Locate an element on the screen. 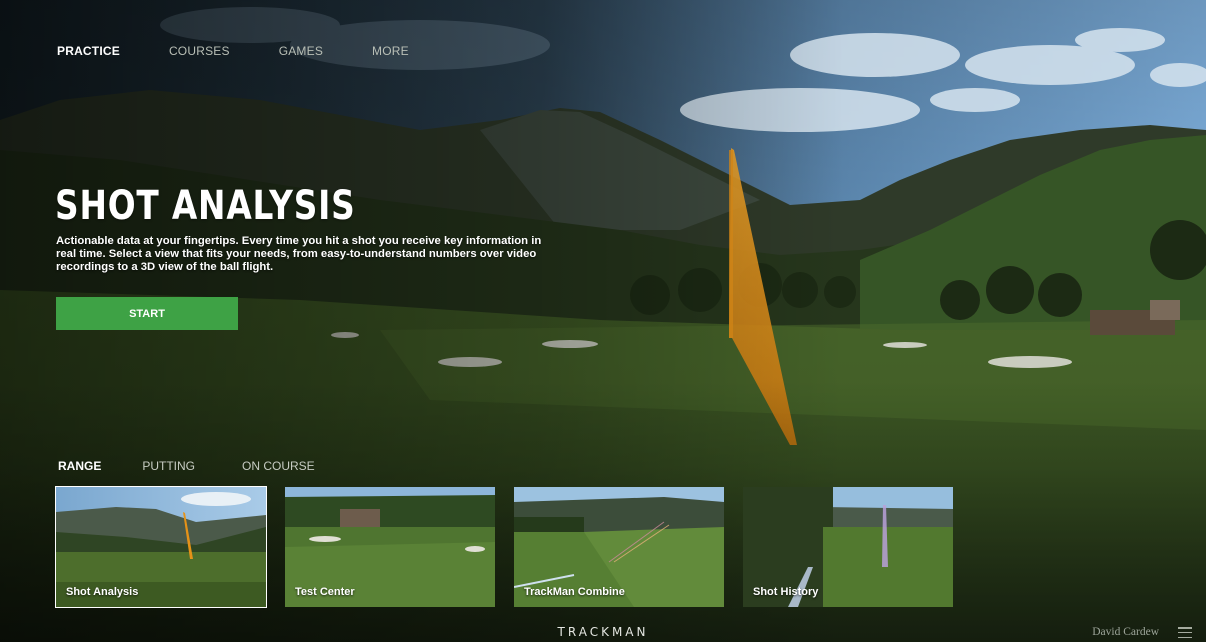  card-trackman-combine: TrackMan Combine is located at coordinates (619, 547).